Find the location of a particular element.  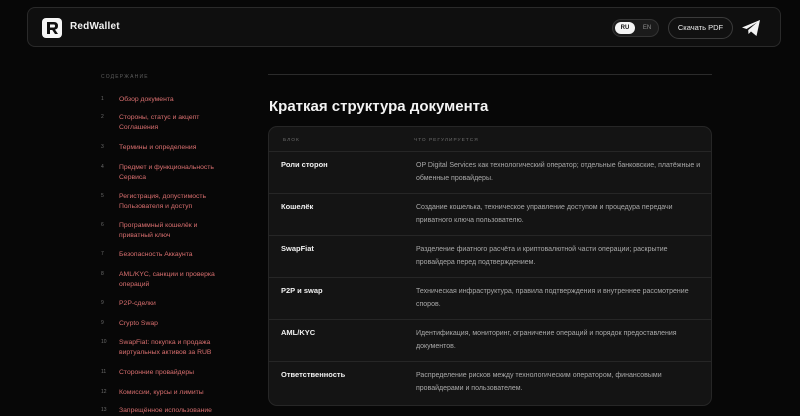

toc-item-number: 12 is located at coordinates (104, 392).